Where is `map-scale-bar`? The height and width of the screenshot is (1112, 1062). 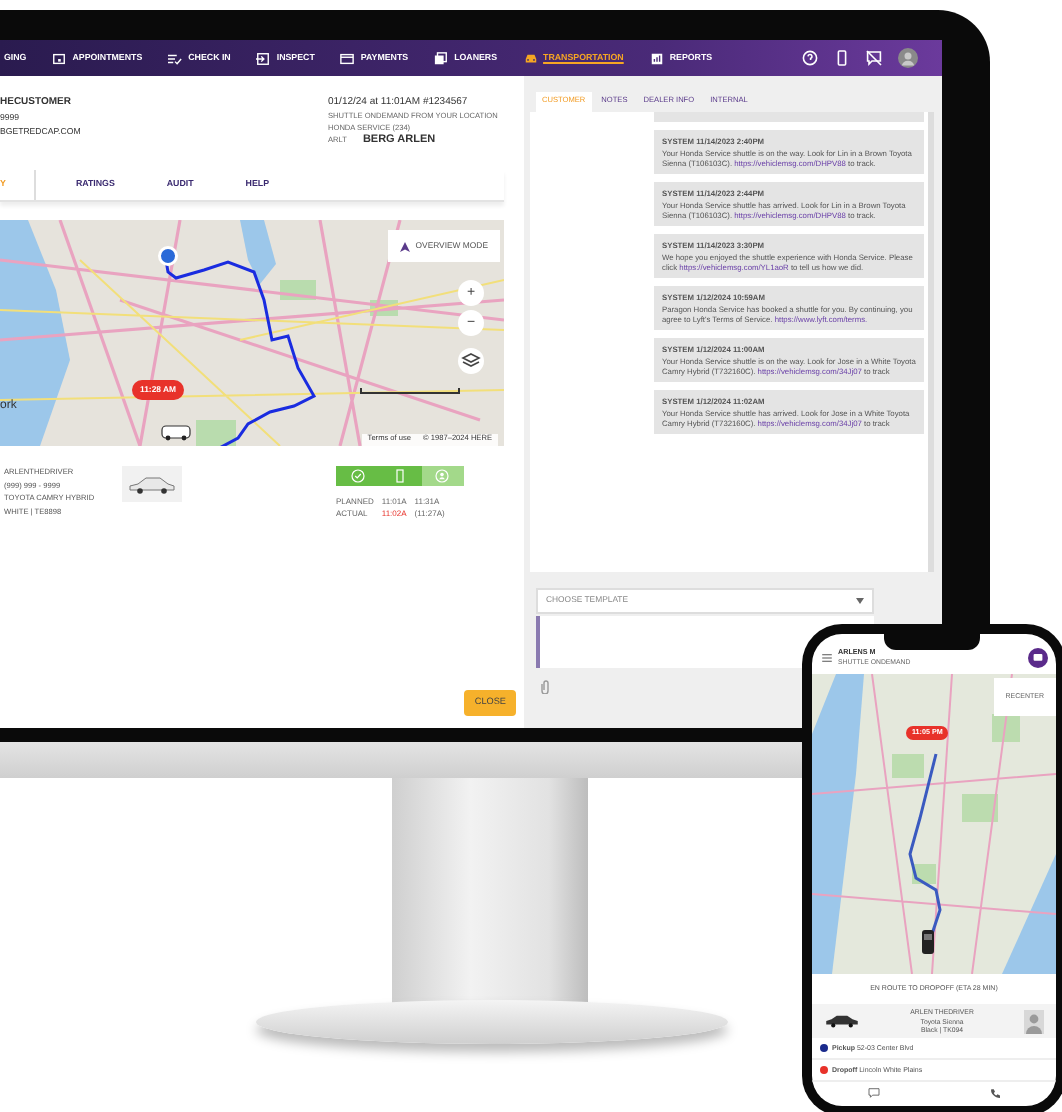 map-scale-bar is located at coordinates (410, 391).